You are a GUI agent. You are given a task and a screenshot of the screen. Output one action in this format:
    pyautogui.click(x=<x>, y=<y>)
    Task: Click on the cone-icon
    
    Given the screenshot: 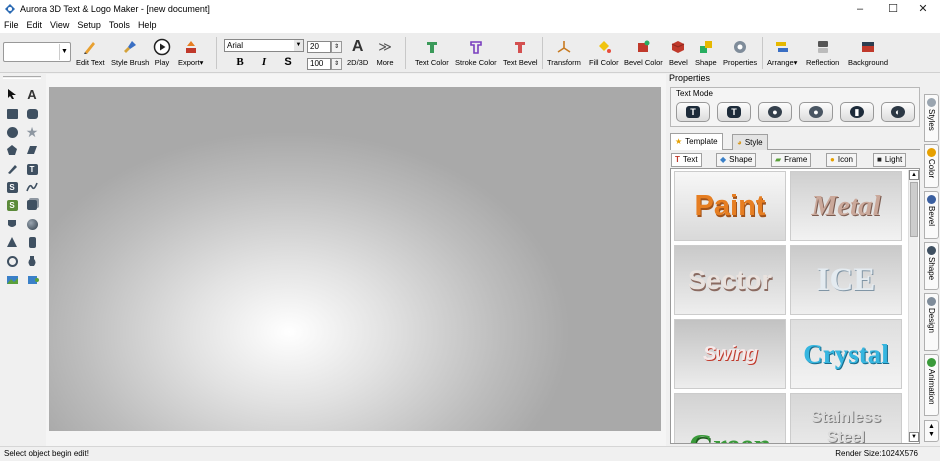 What is the action you would take?
    pyautogui.click(x=12, y=242)
    